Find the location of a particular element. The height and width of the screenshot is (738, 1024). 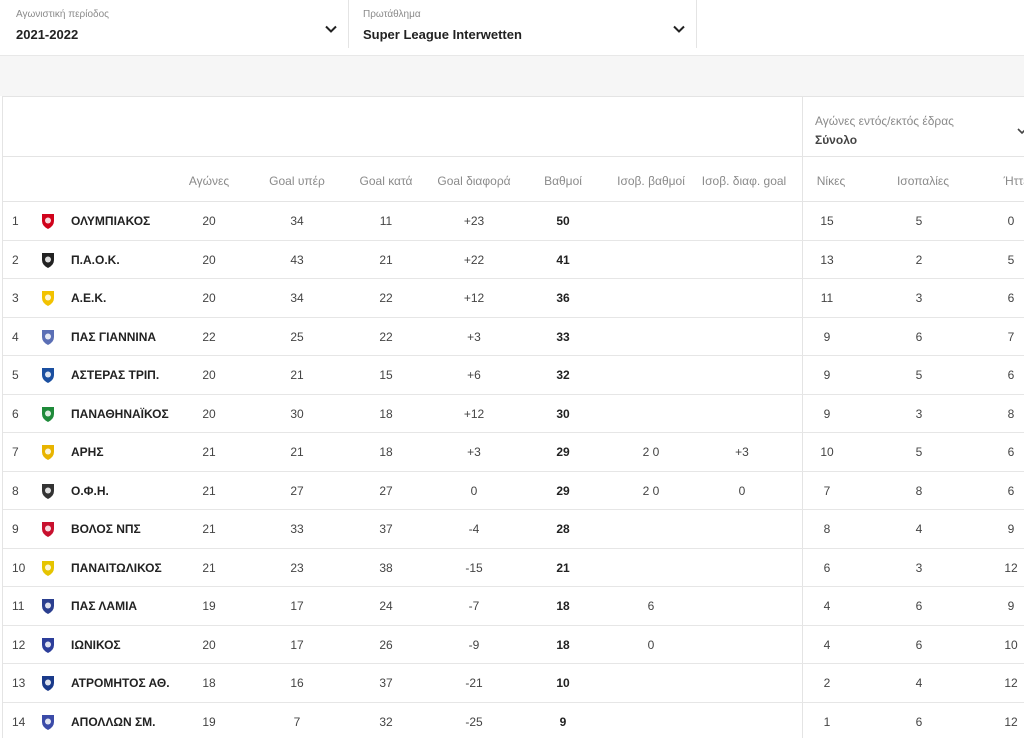

played-cell: 22 is located at coordinates (209, 336).